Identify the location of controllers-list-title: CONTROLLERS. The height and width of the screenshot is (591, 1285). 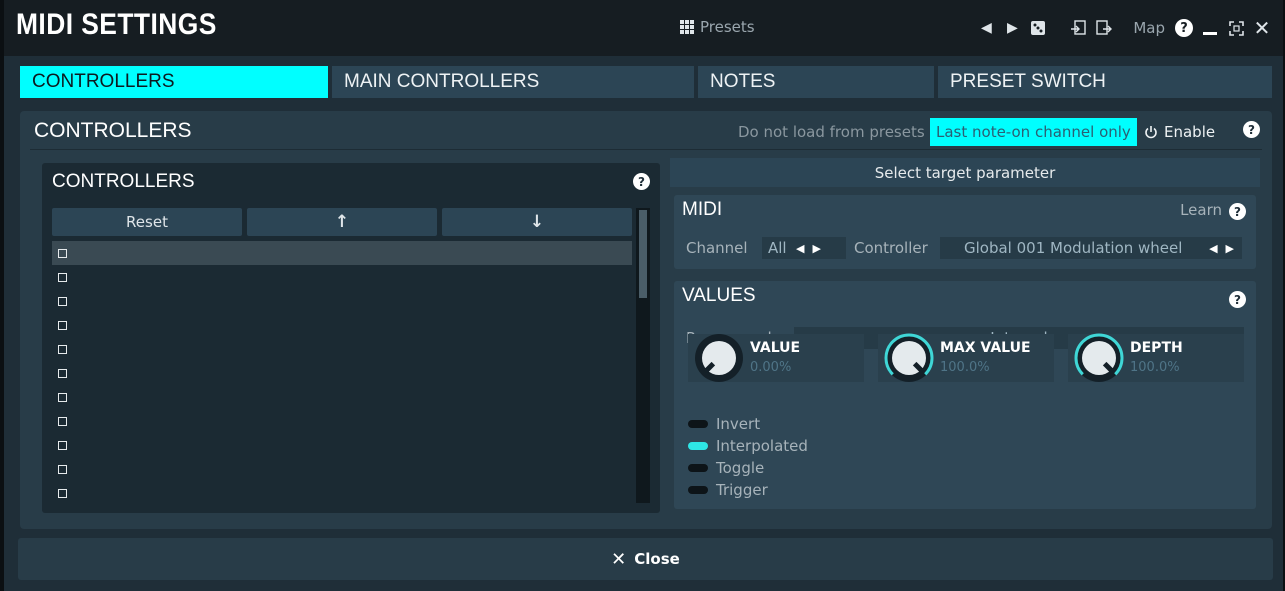
(123, 181).